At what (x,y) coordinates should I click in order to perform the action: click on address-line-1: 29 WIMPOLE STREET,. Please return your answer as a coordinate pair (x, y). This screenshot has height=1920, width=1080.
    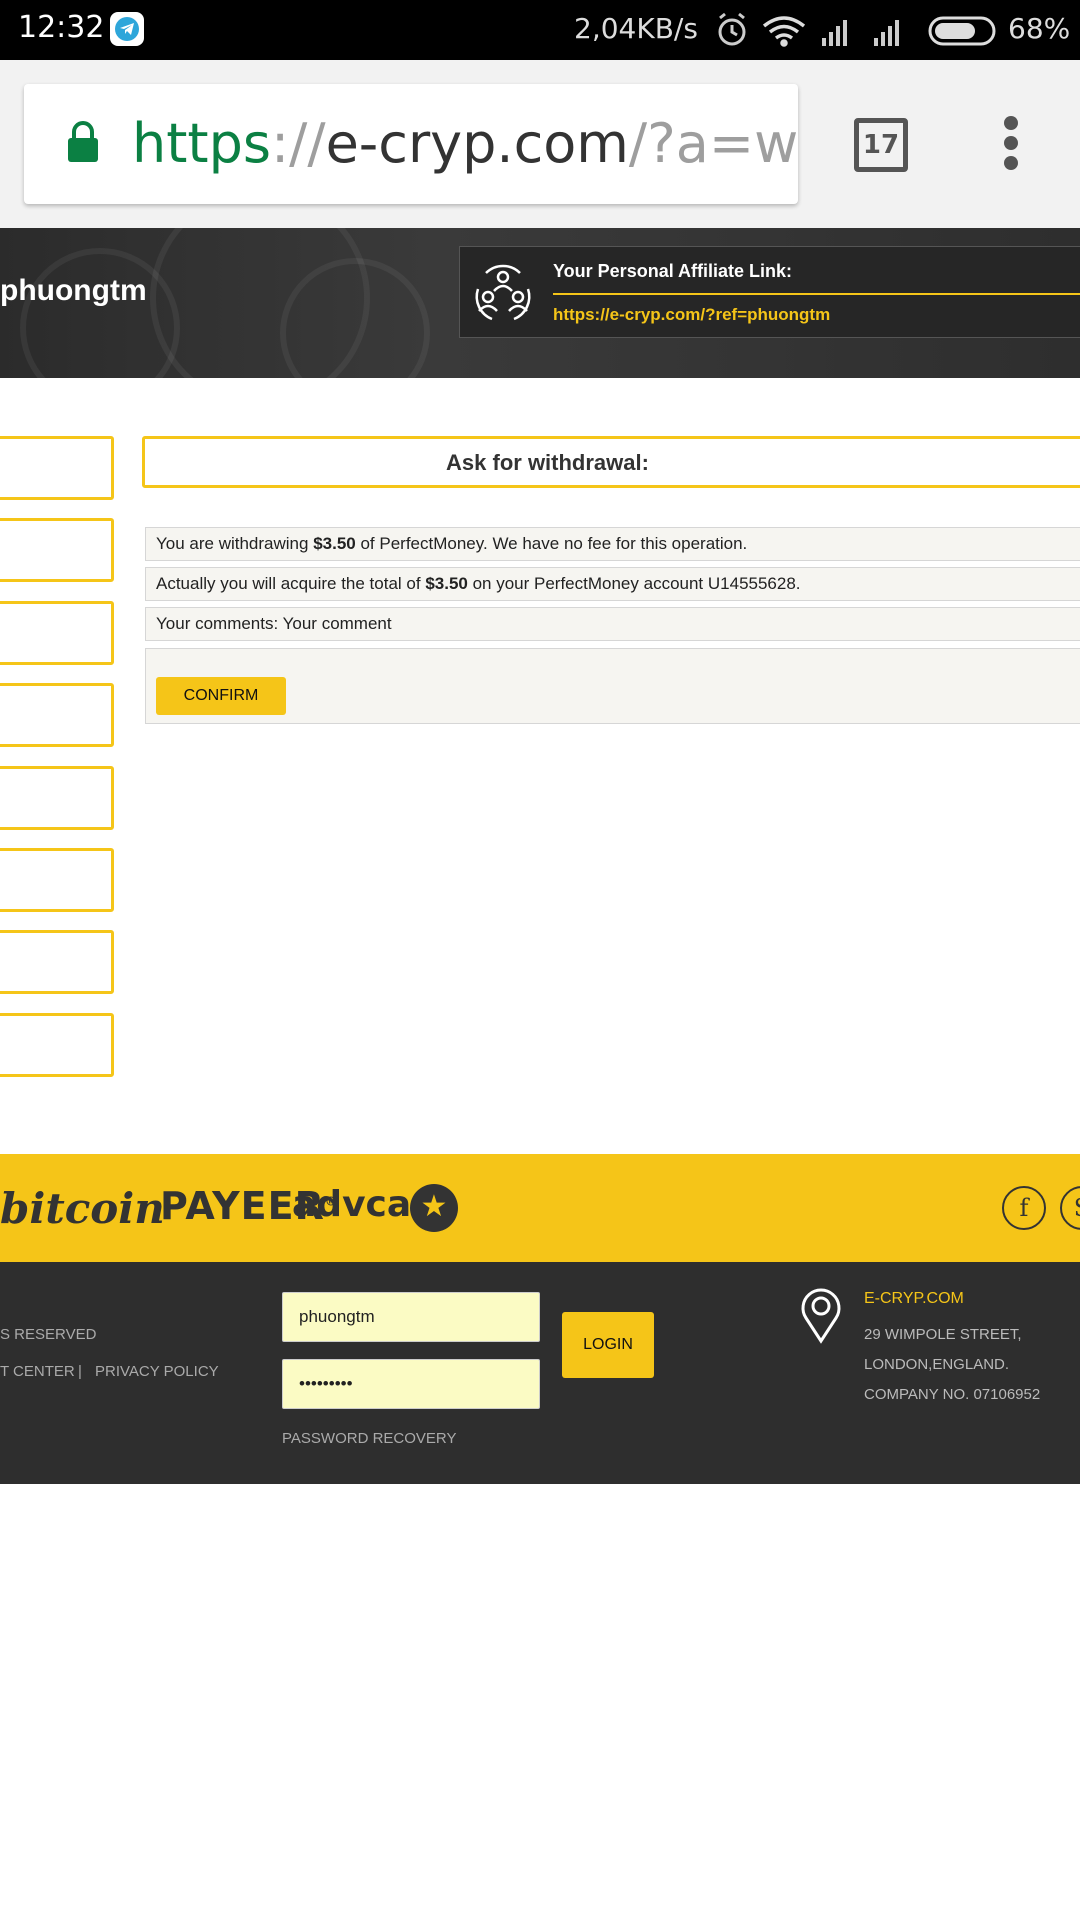
    Looking at the image, I should click on (943, 1334).